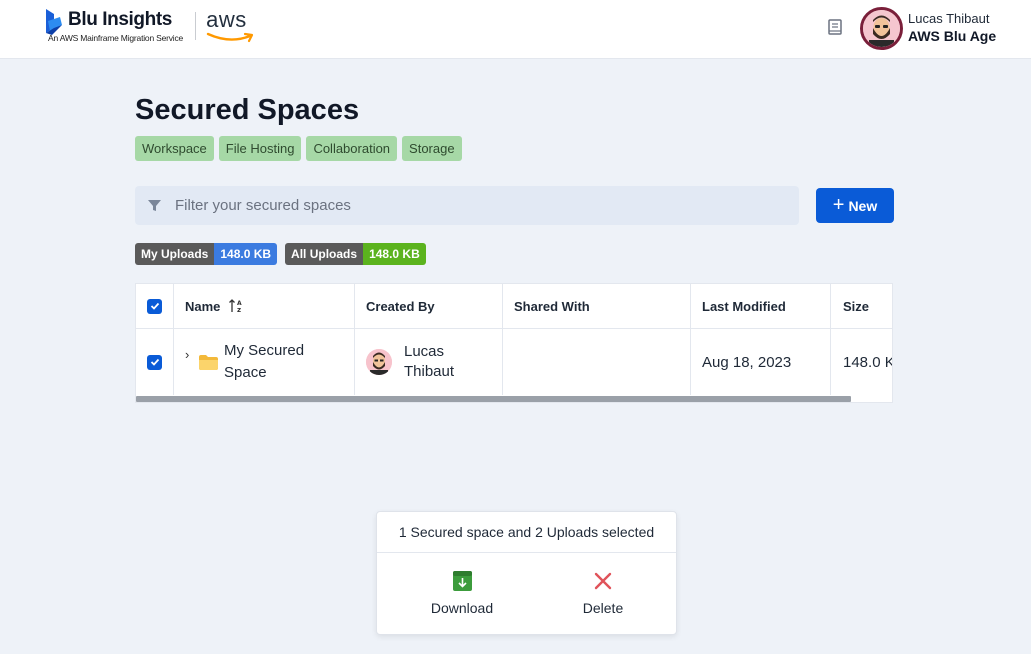 The height and width of the screenshot is (654, 1031). I want to click on download-label: Download, so click(462, 608).